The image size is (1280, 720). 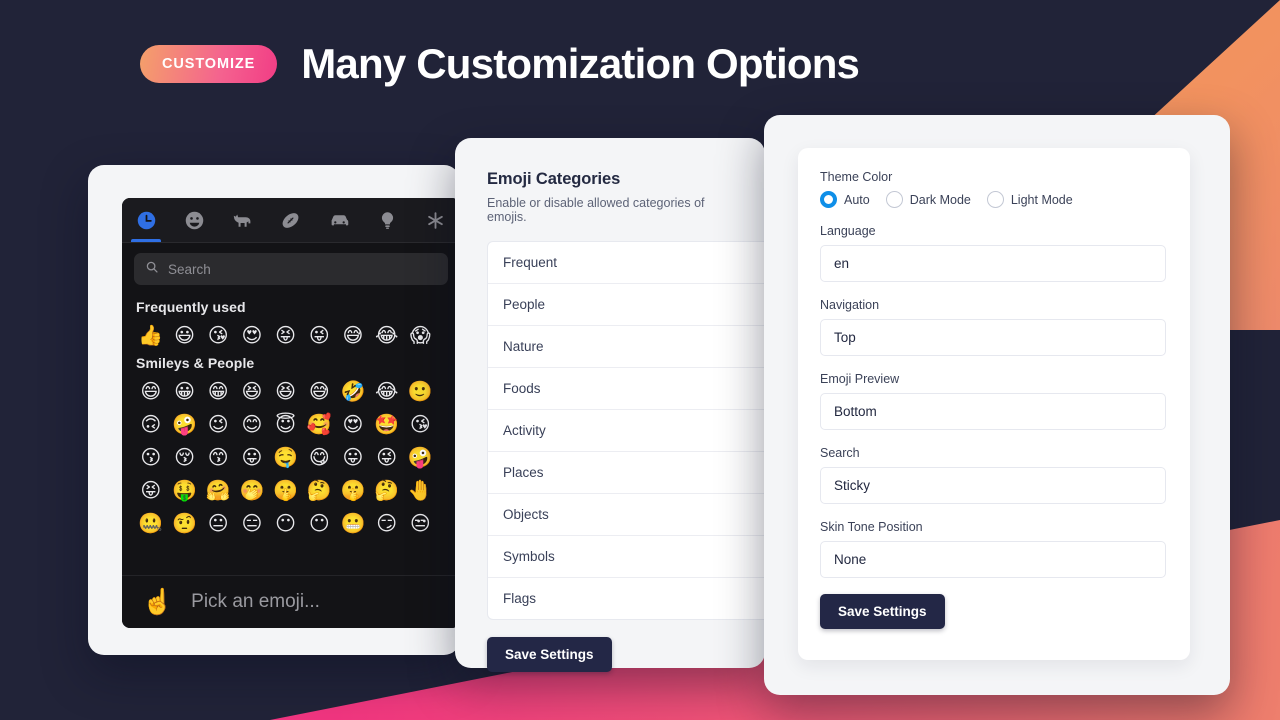 What do you see at coordinates (436, 220) in the screenshot?
I see `tab-symbols` at bounding box center [436, 220].